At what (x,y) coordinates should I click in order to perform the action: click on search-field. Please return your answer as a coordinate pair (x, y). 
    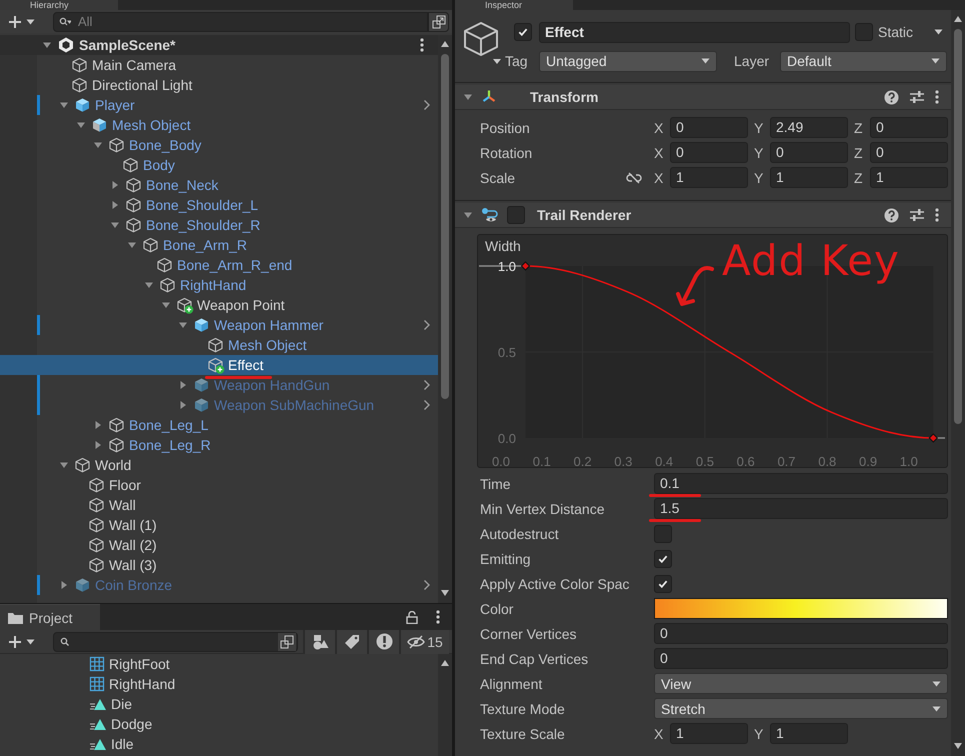
    Looking at the image, I should click on (175, 642).